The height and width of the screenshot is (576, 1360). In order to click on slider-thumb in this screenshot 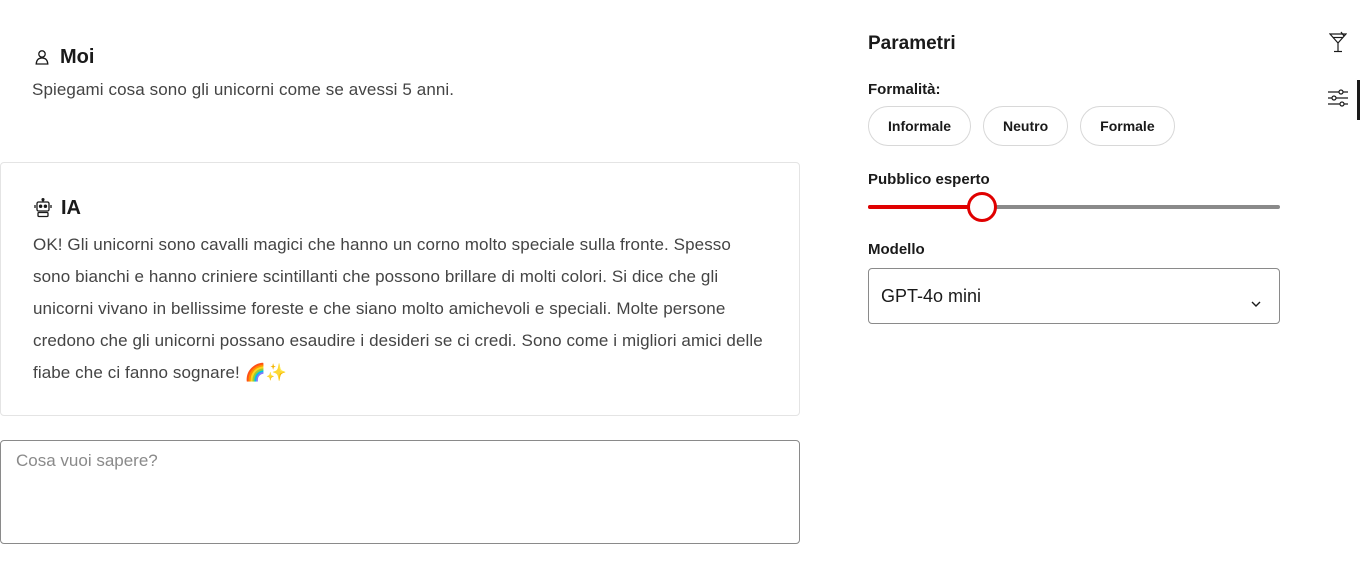, I will do `click(982, 207)`.